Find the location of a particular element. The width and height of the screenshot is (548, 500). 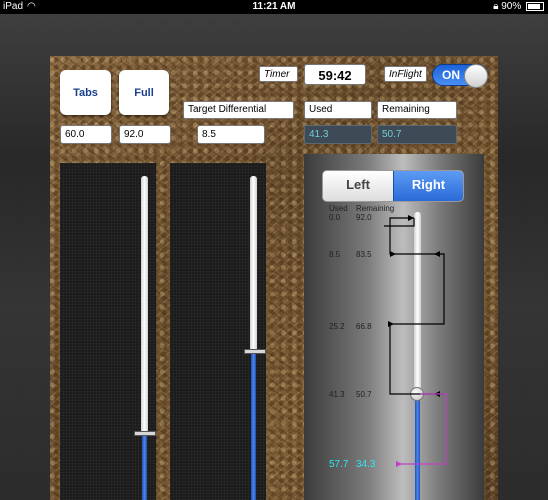

left-right-segmented-control: Left Right is located at coordinates (393, 186).